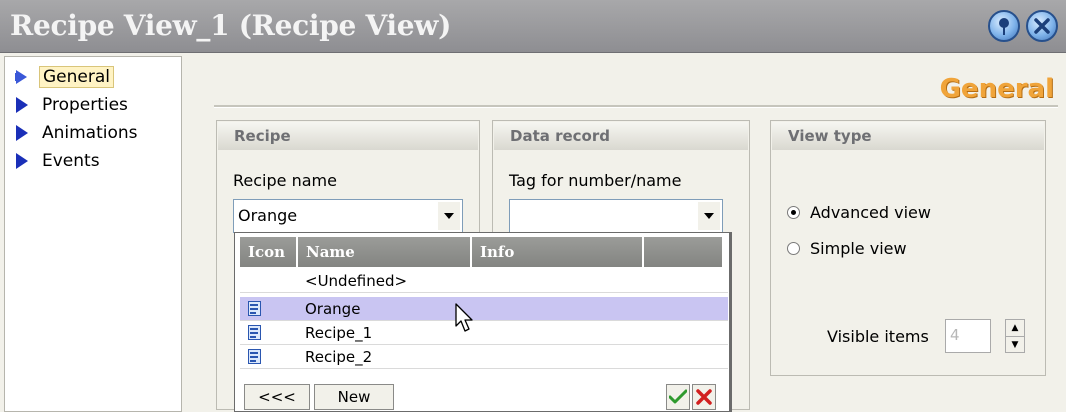 The image size is (1066, 412). What do you see at coordinates (1015, 344) in the screenshot?
I see `spin-down-icon: ▼` at bounding box center [1015, 344].